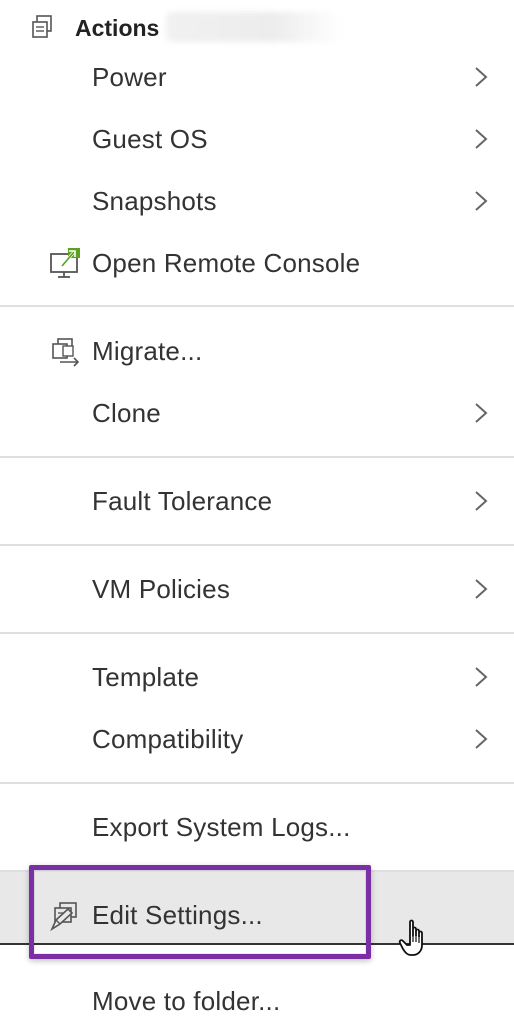 This screenshot has height=1032, width=514. I want to click on menu-item-label: Fault Tolerance, so click(182, 501).